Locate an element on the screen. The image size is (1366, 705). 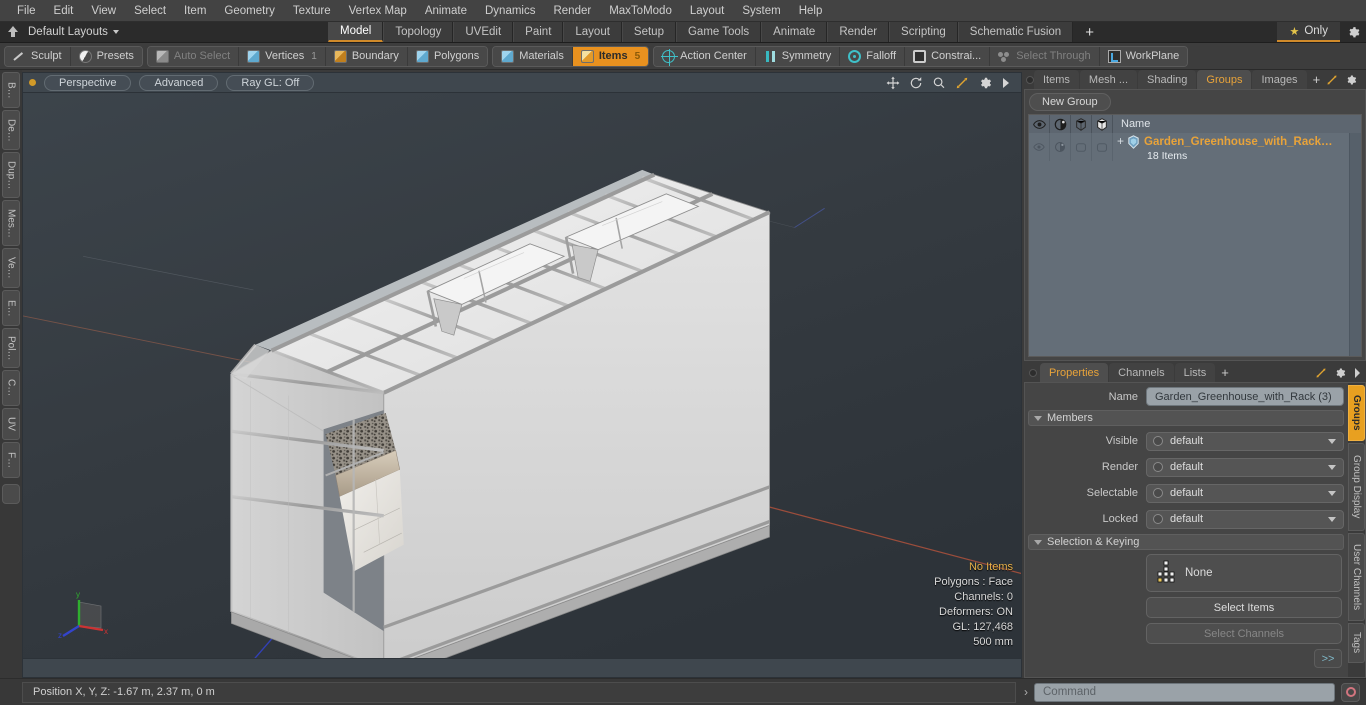
command-input is located at coordinates (1184, 692).